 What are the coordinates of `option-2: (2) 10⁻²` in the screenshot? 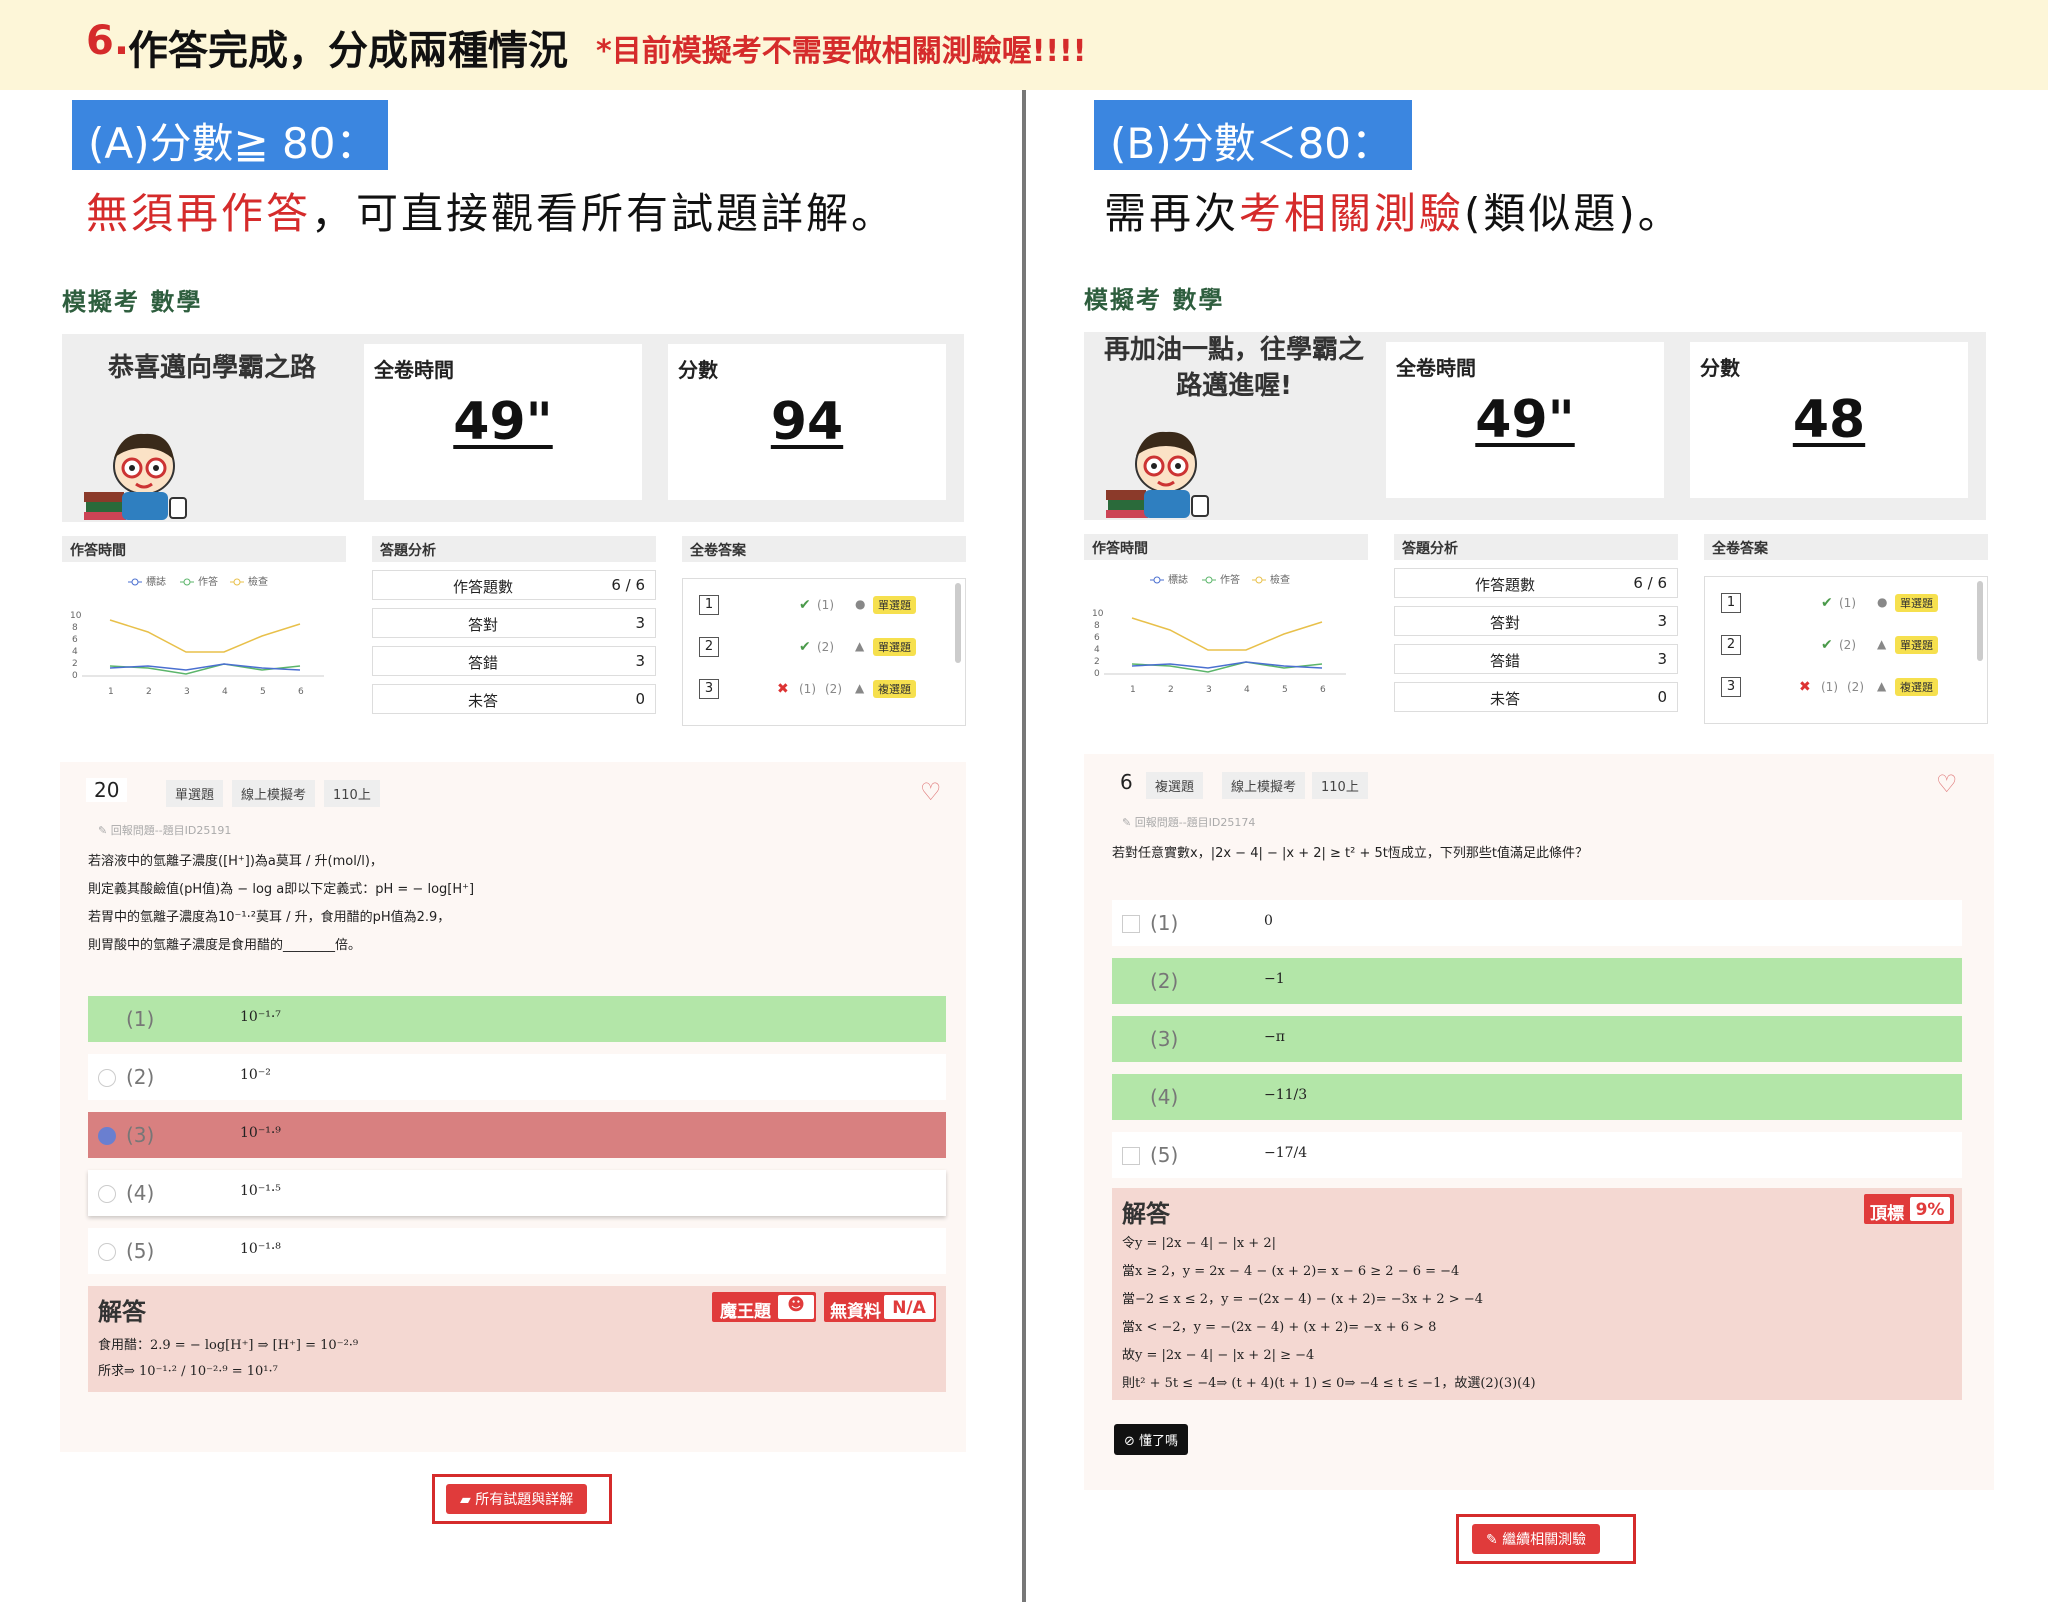 It's located at (517, 1077).